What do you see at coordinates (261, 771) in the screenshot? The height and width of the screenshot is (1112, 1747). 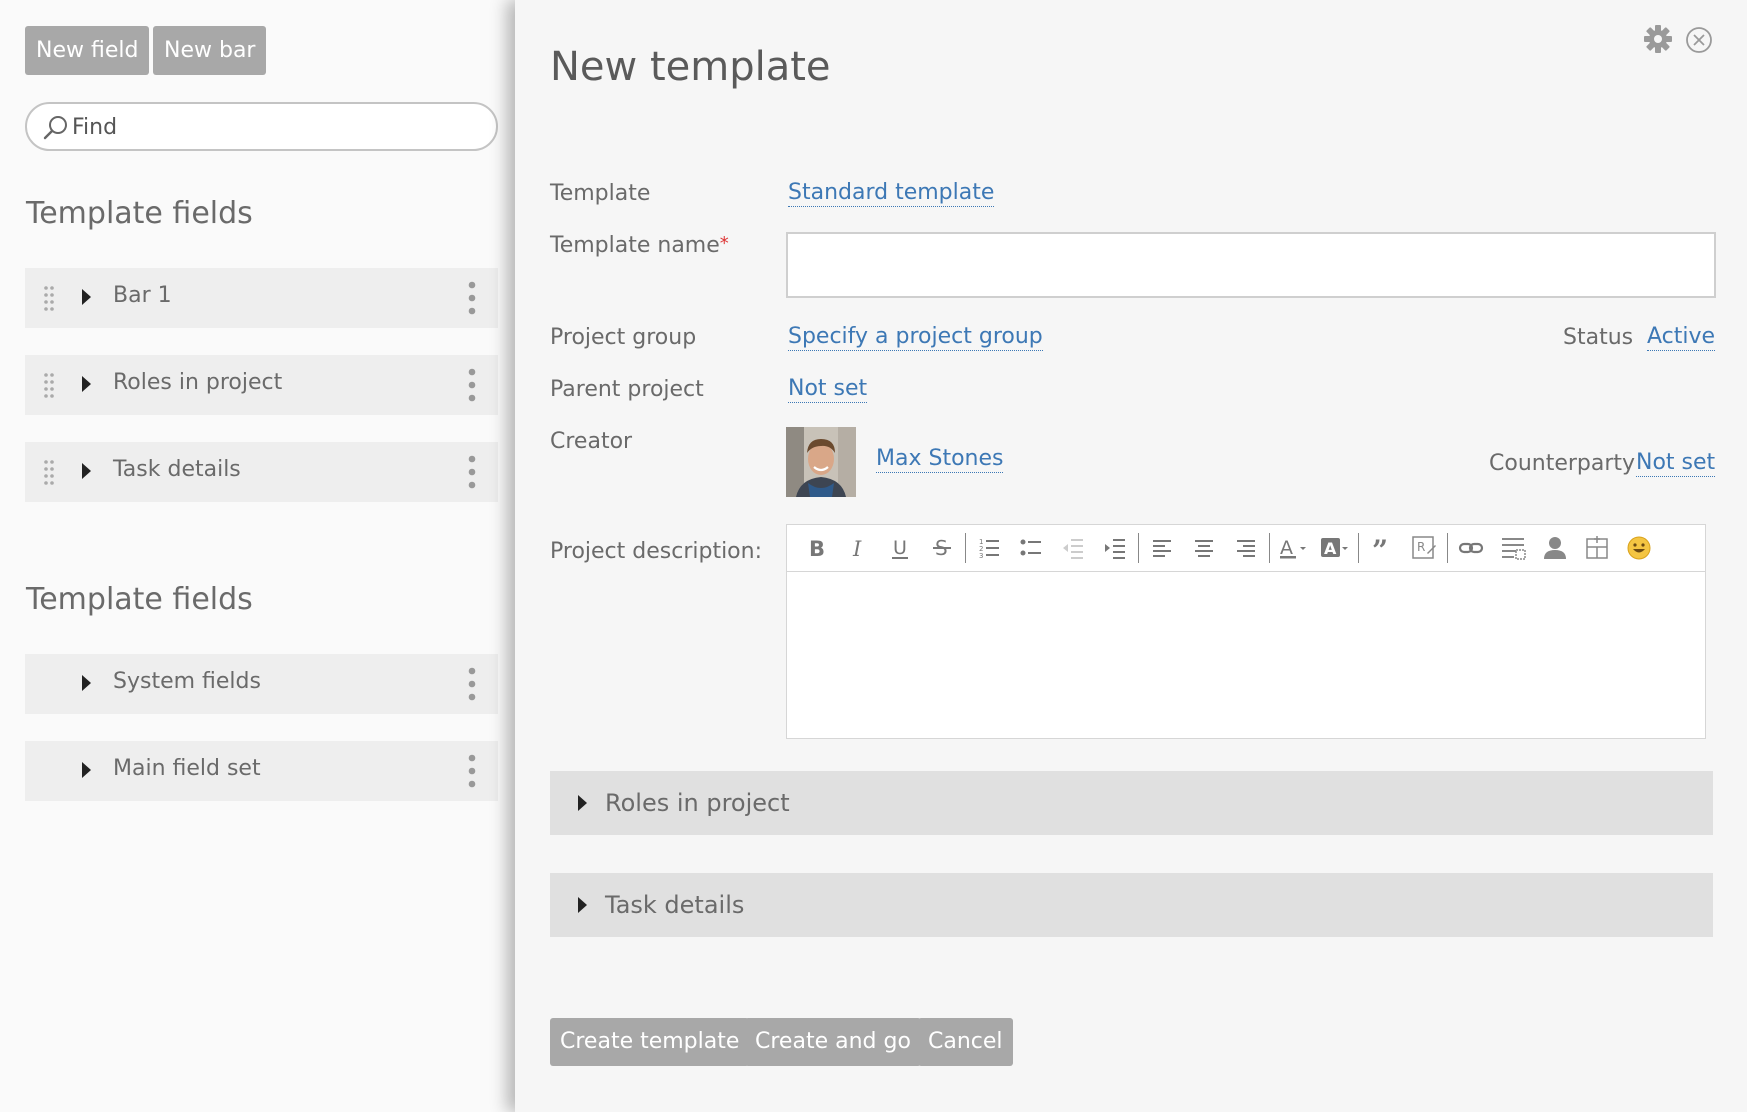 I see `field-row-main-field-set: Main field set` at bounding box center [261, 771].